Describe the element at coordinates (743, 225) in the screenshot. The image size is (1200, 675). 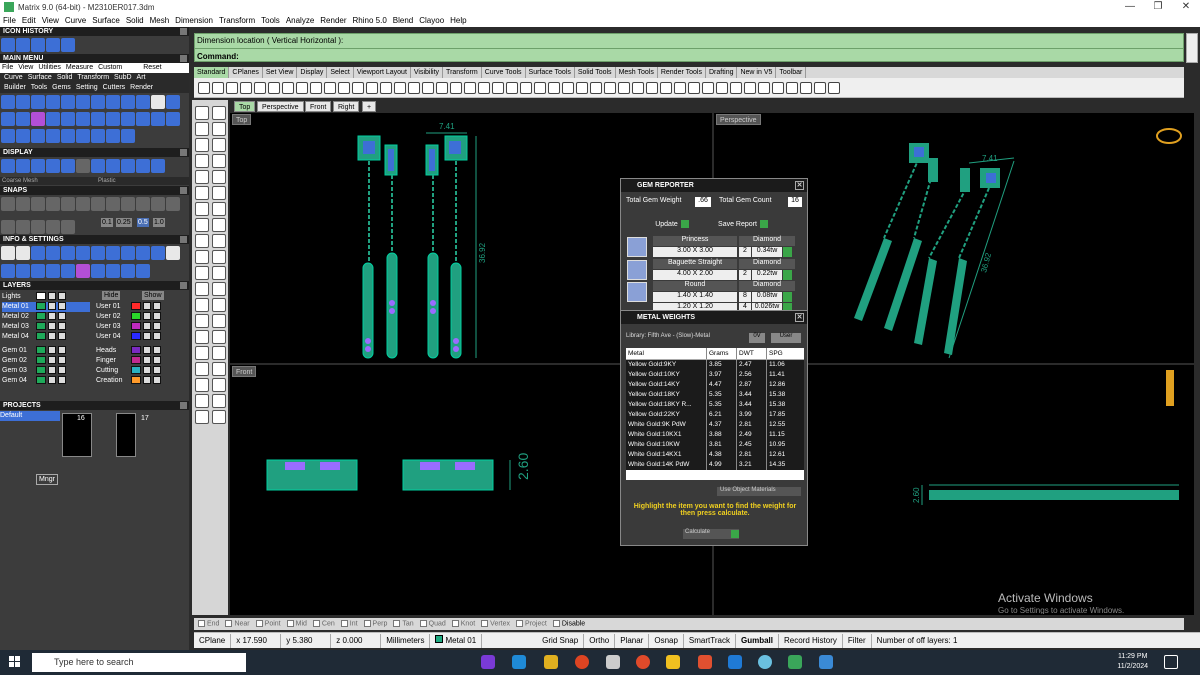
I see `save-report-button: Save Report` at that location.